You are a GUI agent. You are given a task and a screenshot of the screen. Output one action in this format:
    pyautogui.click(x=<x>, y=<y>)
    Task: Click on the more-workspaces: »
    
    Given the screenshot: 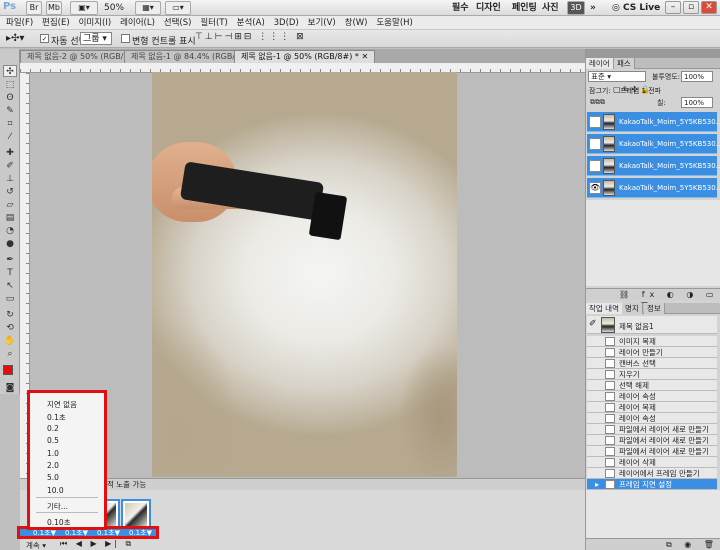 What is the action you would take?
    pyautogui.click(x=593, y=8)
    